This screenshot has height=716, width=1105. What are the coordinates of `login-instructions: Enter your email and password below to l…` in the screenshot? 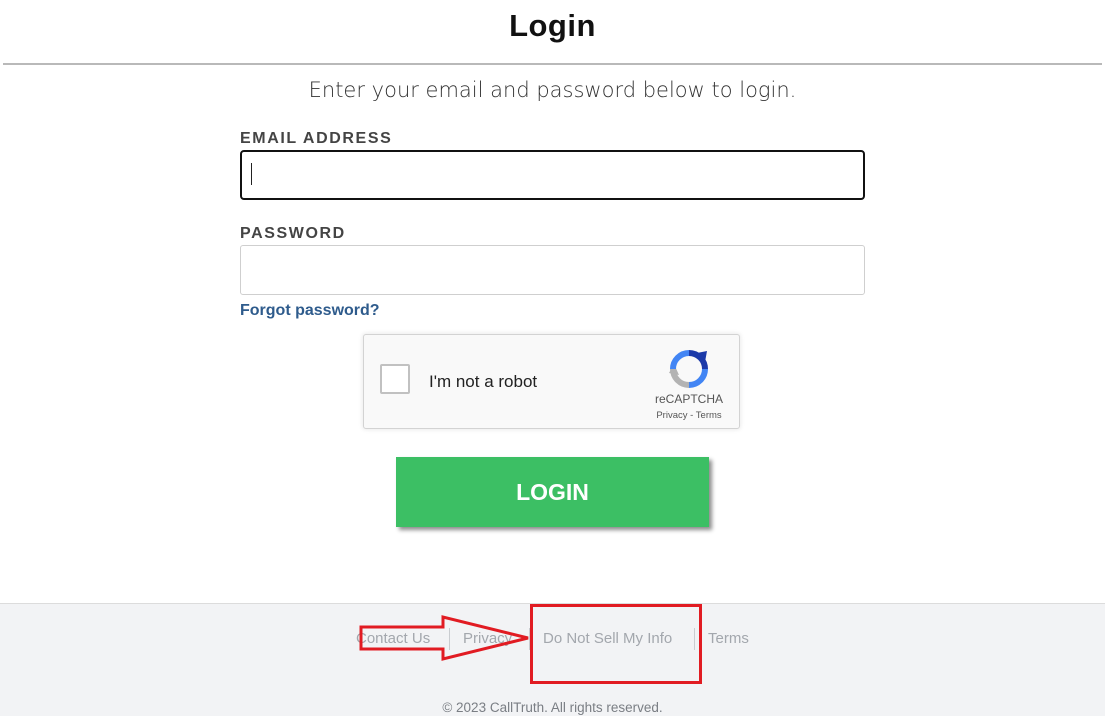 It's located at (552, 90).